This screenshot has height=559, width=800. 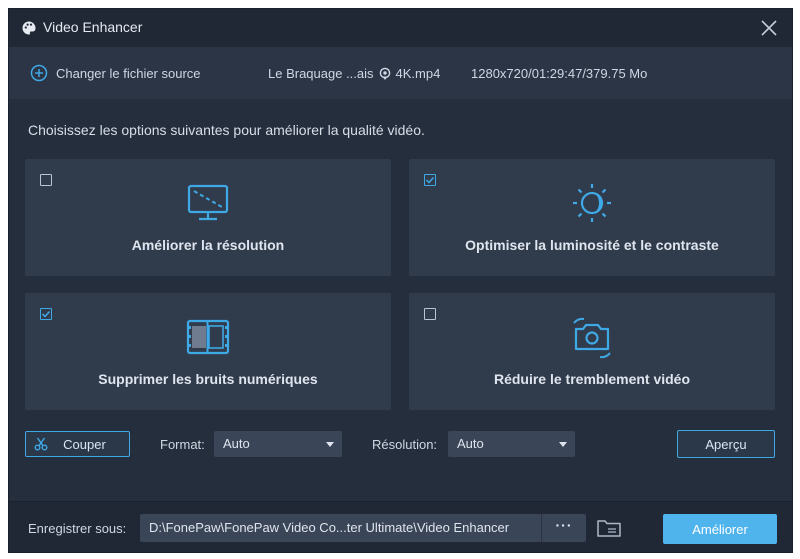 What do you see at coordinates (278, 444) in the screenshot?
I see `format-select: Auto` at bounding box center [278, 444].